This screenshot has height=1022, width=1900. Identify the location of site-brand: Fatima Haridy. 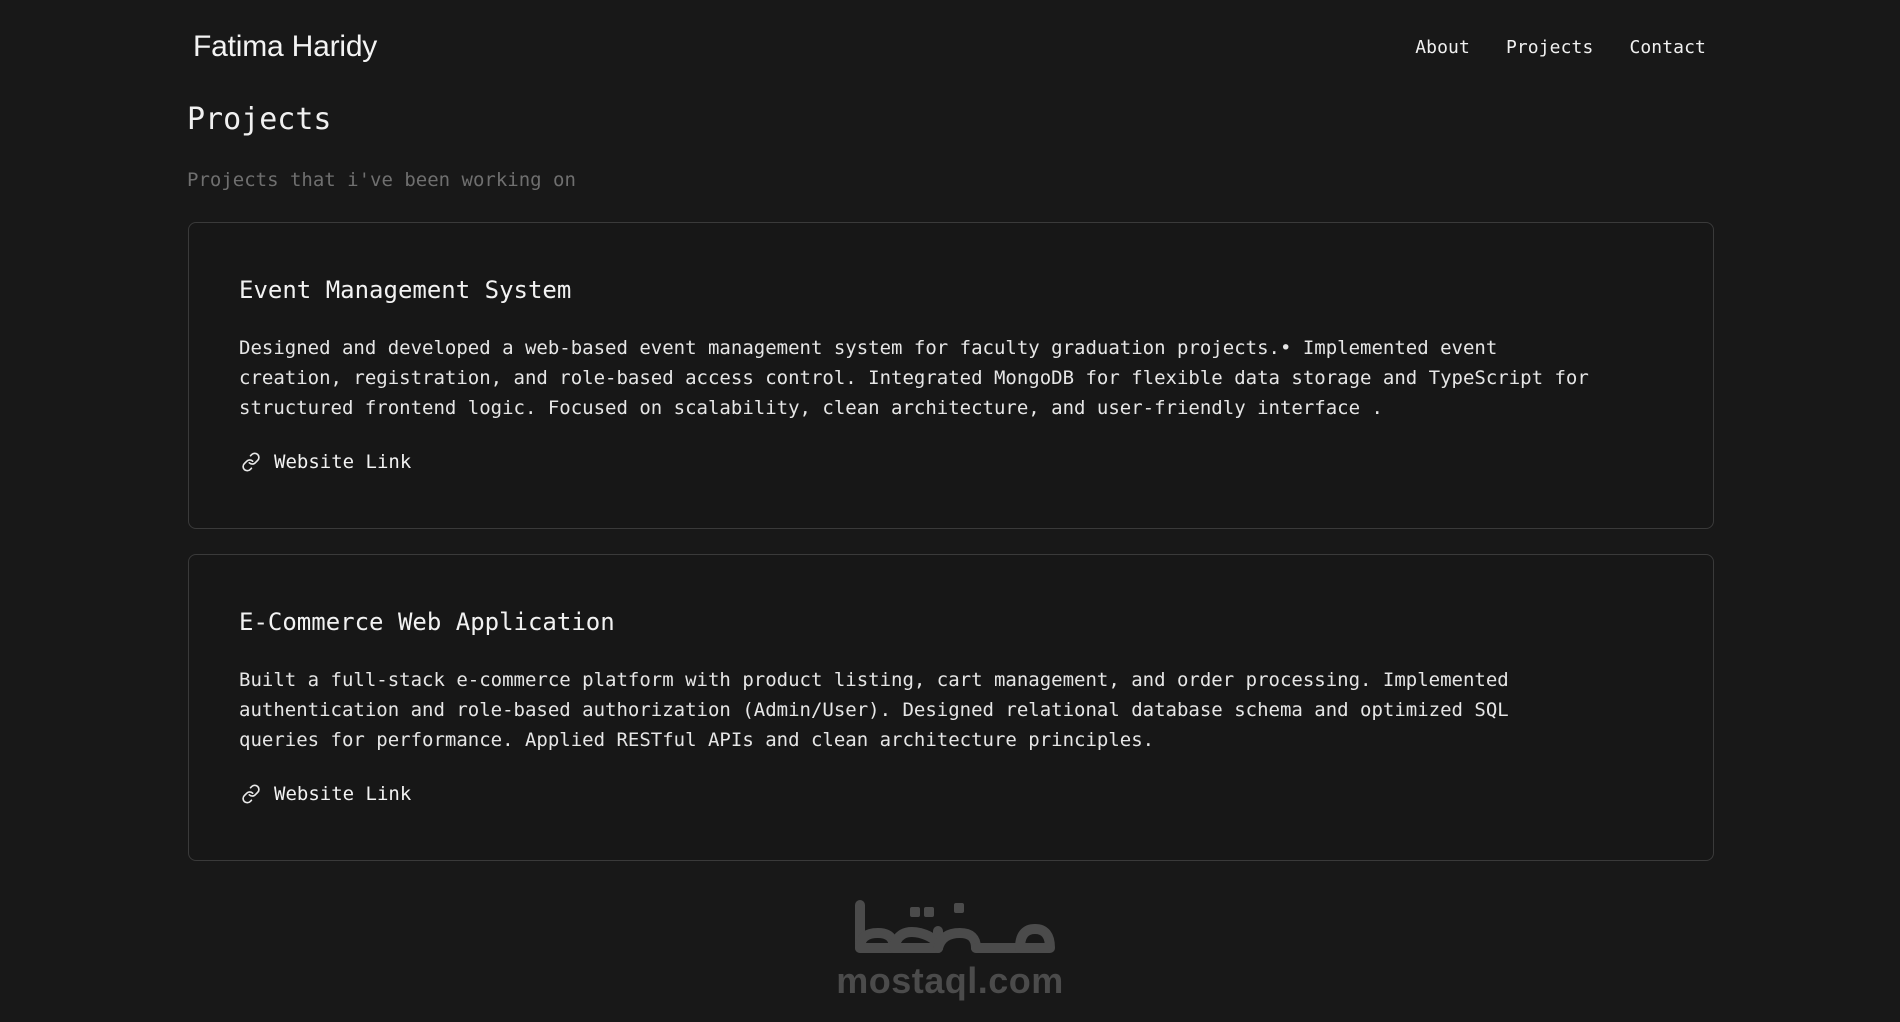
(285, 47).